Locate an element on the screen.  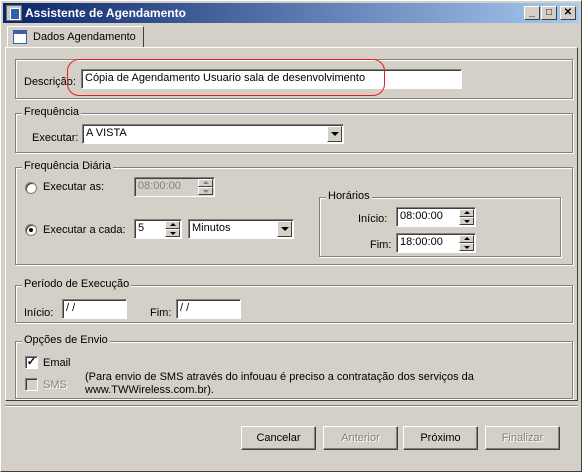
daily-frequency-legend: Frequência Diária is located at coordinates (67, 166).